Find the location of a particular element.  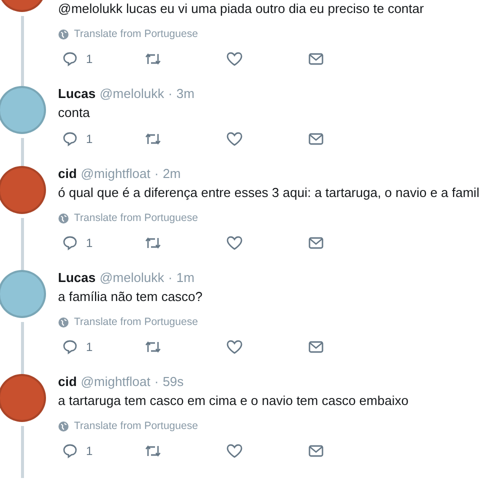

tweet-text: conta is located at coordinates (74, 113).